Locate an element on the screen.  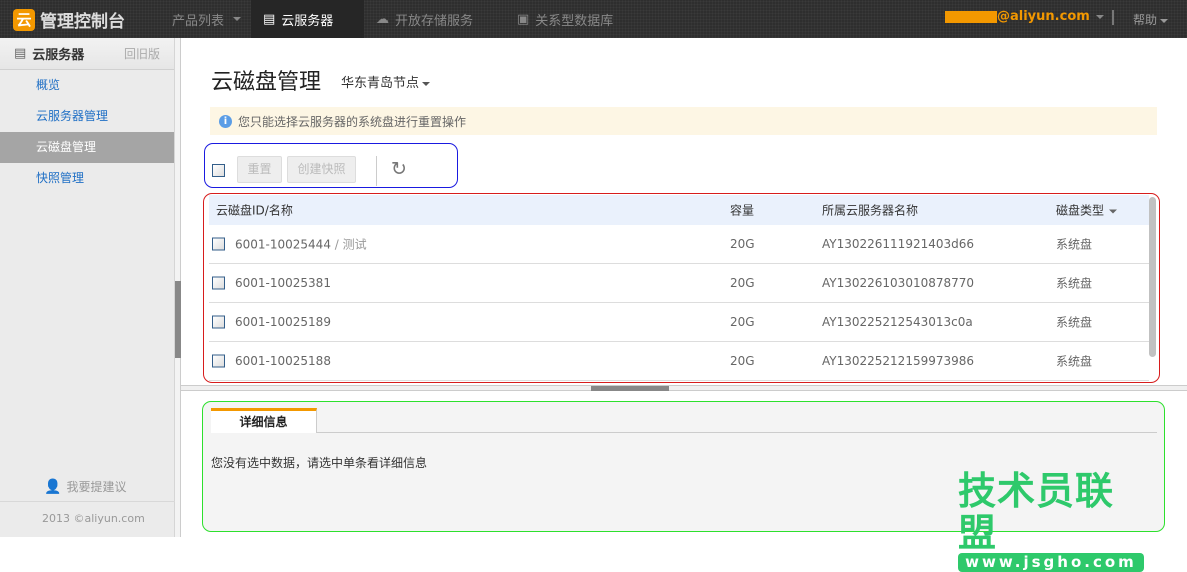
nav-label: 开放存储服务 is located at coordinates (434, 21).